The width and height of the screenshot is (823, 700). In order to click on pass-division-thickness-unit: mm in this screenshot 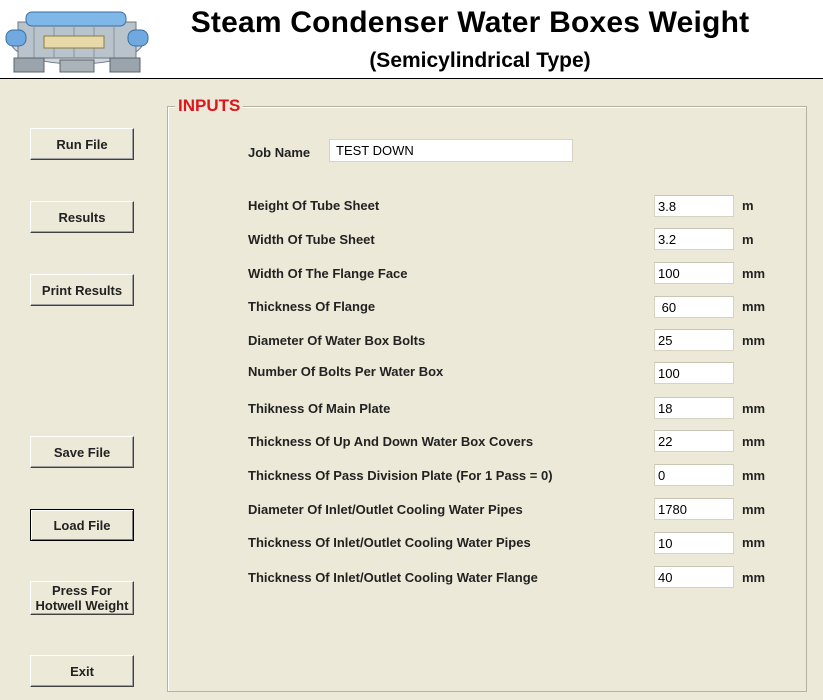, I will do `click(754, 475)`.